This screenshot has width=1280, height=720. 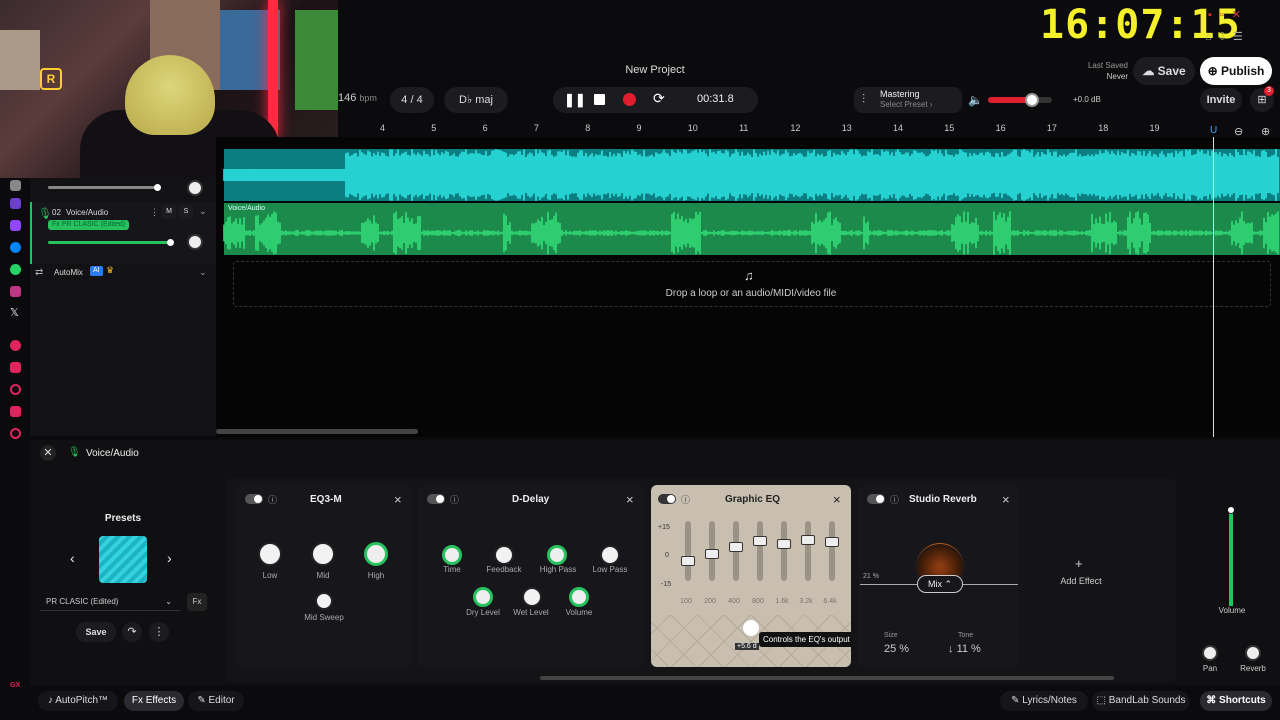 What do you see at coordinates (197, 602) in the screenshot?
I see `fx-bypass-icon: Fx` at bounding box center [197, 602].